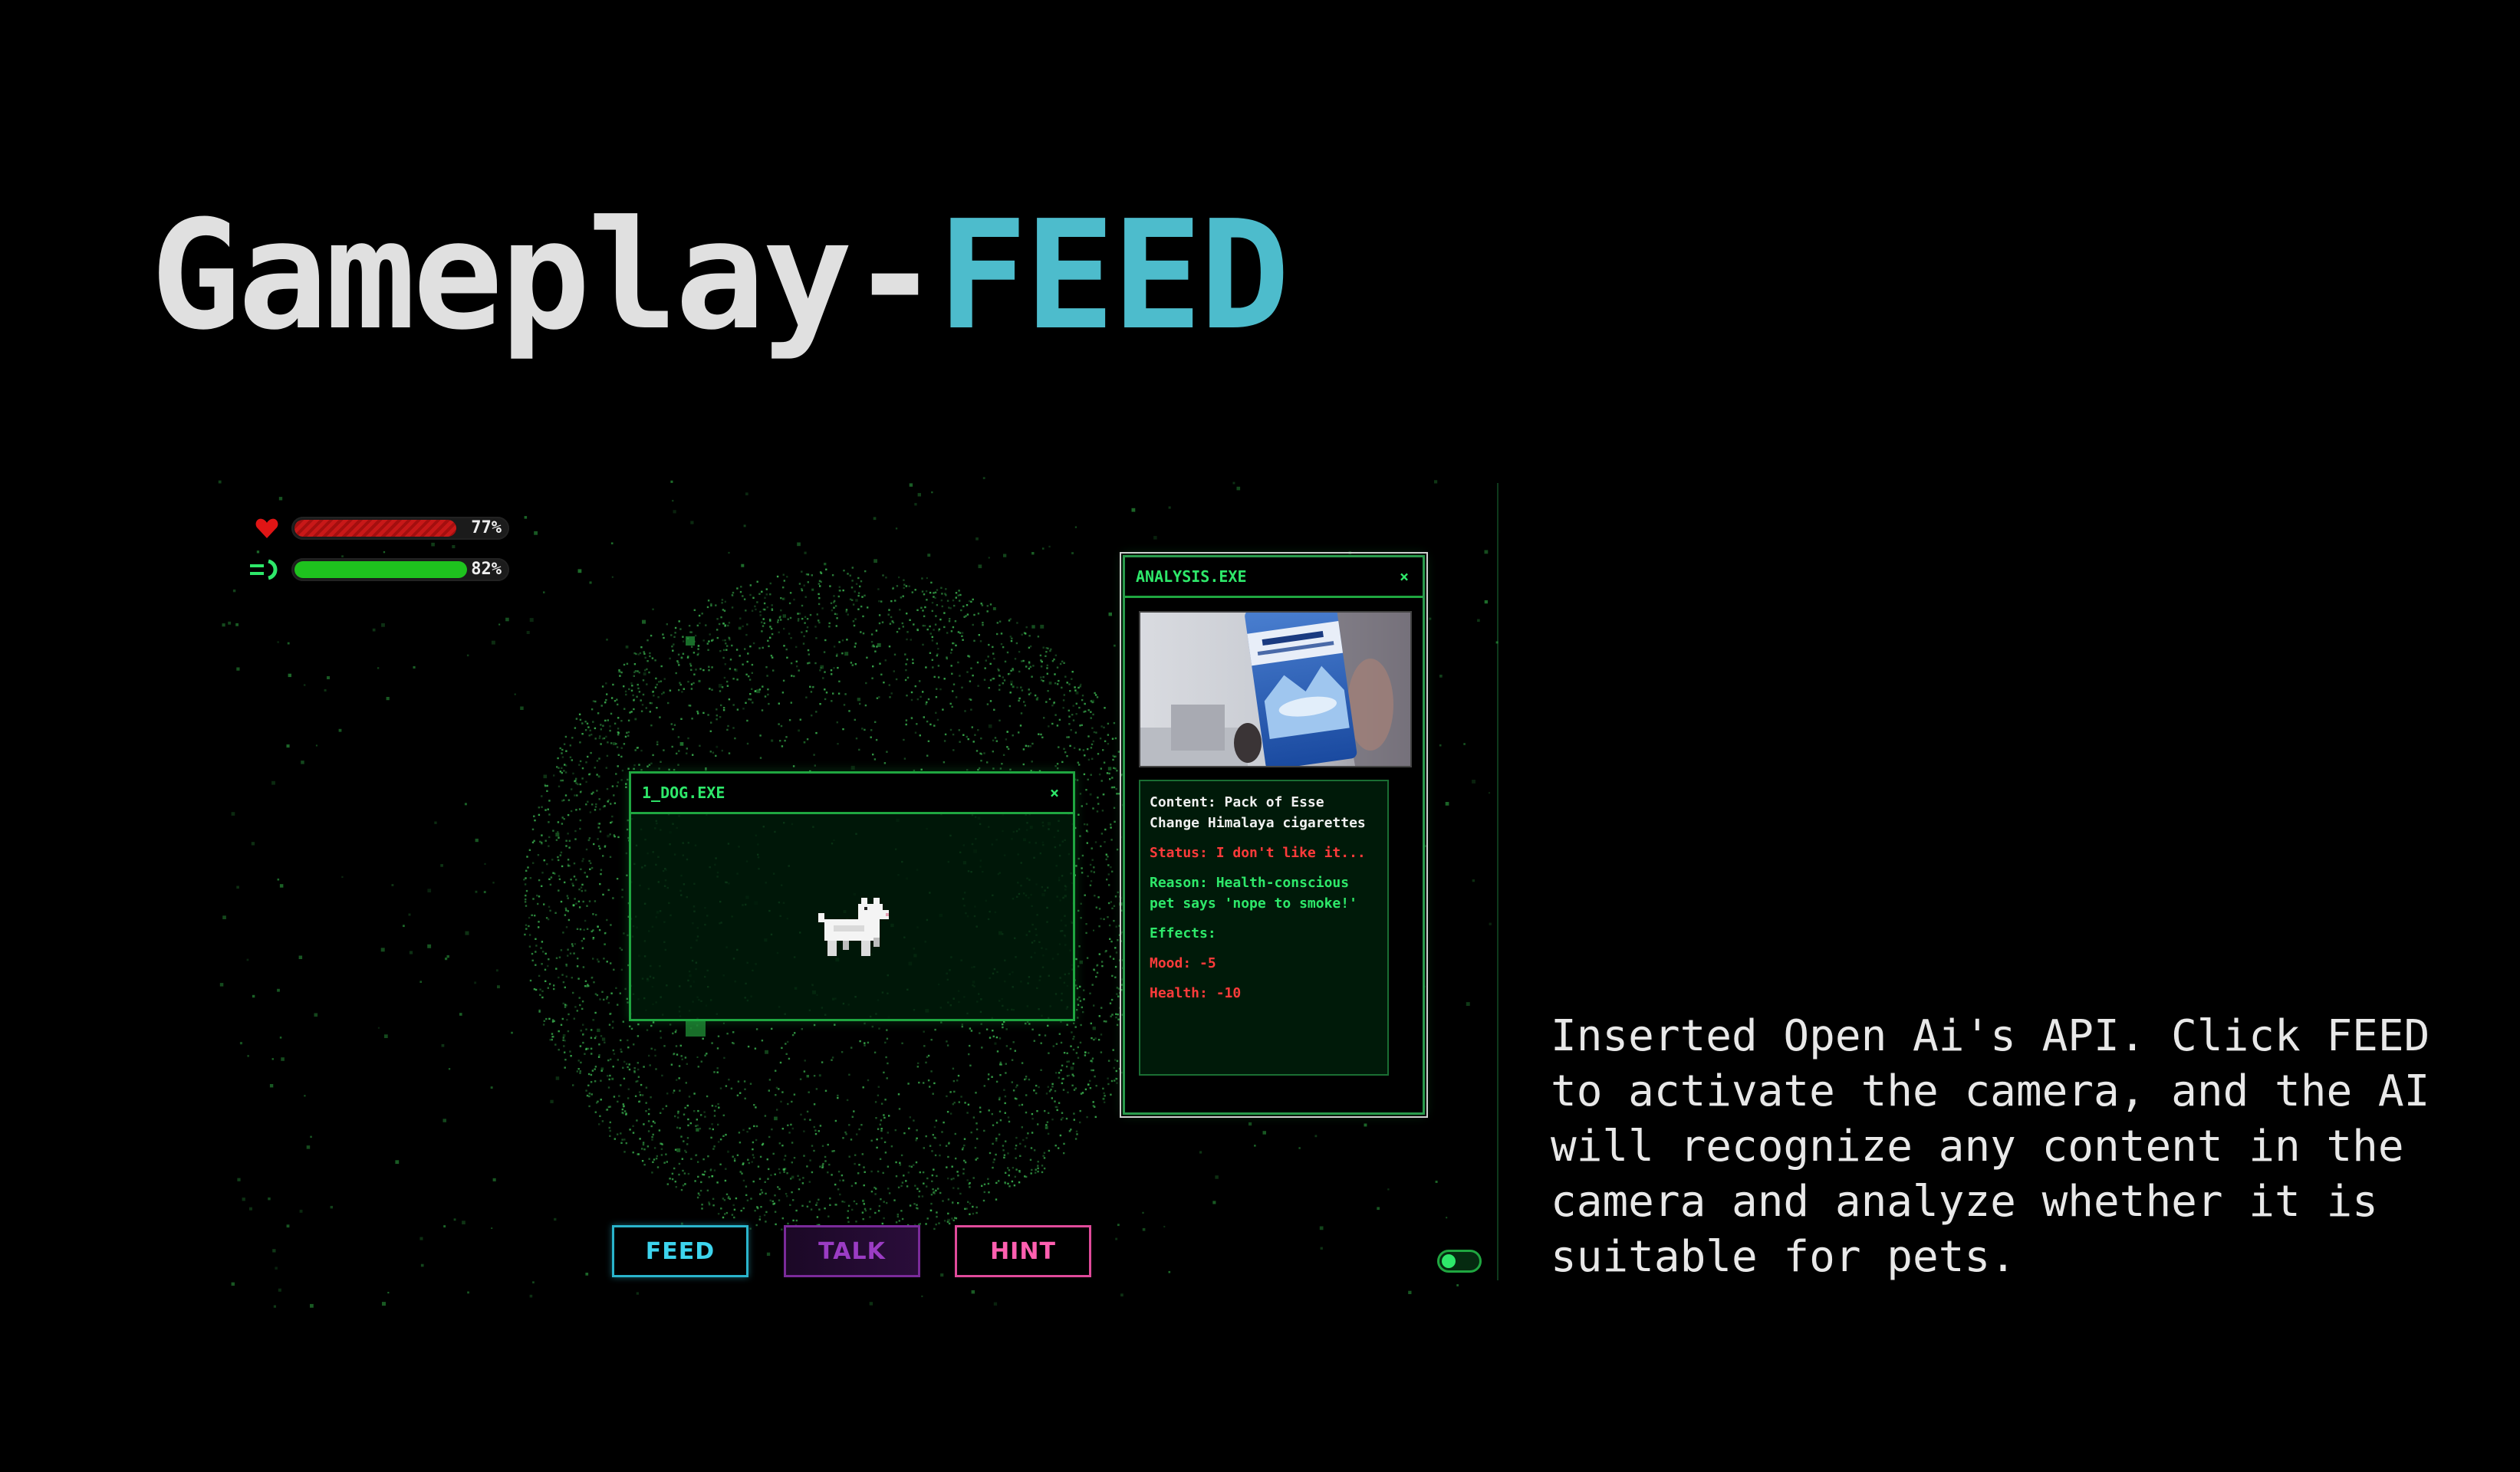 The height and width of the screenshot is (1472, 2520). I want to click on analysis-window-close-icon: ×, so click(1404, 577).